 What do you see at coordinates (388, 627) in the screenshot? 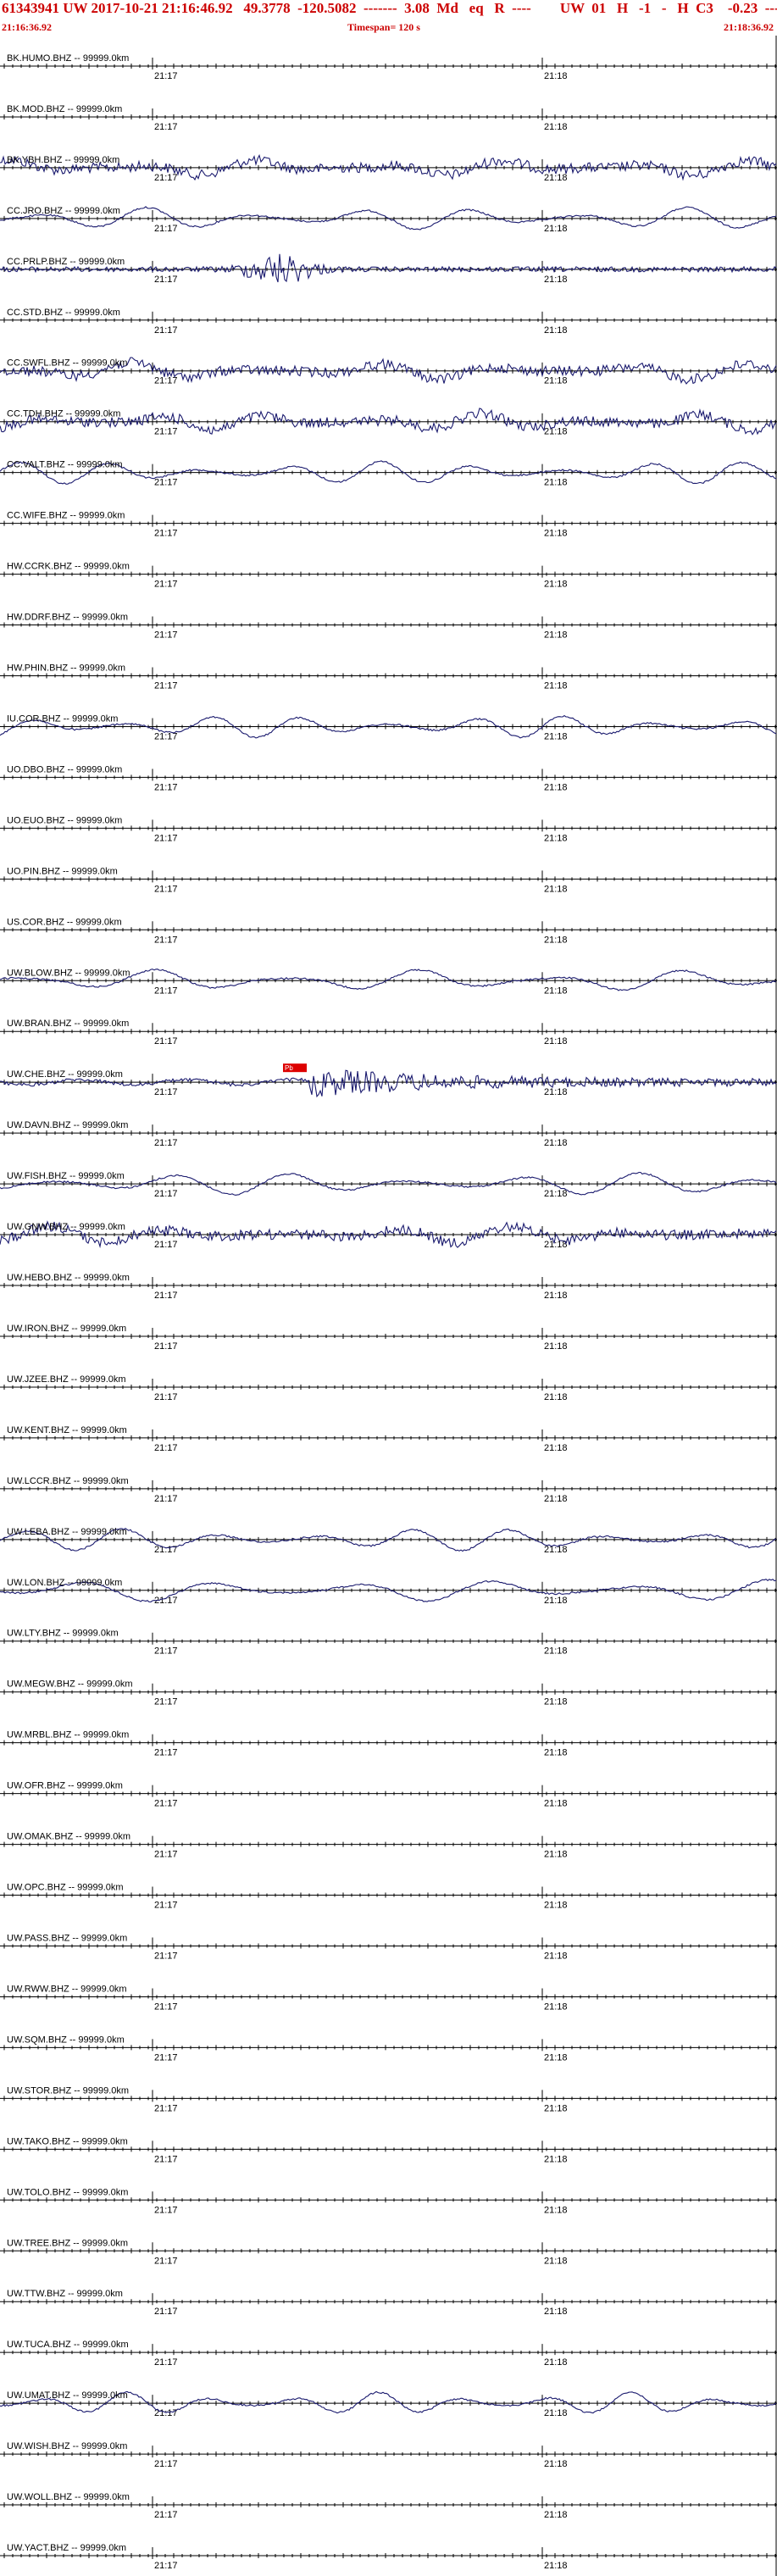
I see `channel-row: 21:17 21:18 HW.DDRF.BHZ -- 99999.0km` at bounding box center [388, 627].